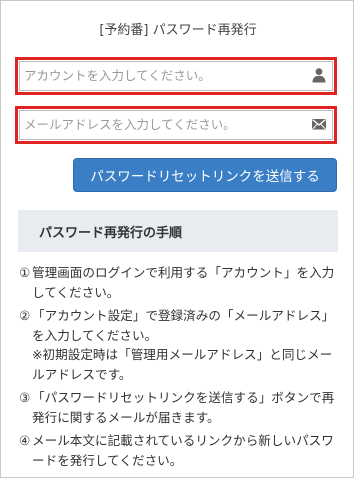 The height and width of the screenshot is (478, 354). I want to click on email-field-wrapper, so click(176, 125).